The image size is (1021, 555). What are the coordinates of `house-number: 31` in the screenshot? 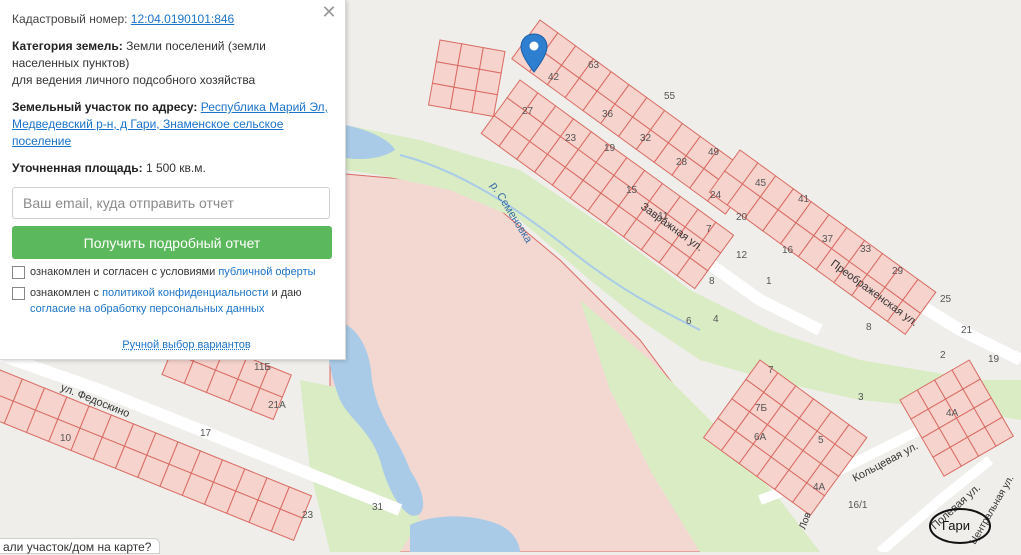 It's located at (378, 507).